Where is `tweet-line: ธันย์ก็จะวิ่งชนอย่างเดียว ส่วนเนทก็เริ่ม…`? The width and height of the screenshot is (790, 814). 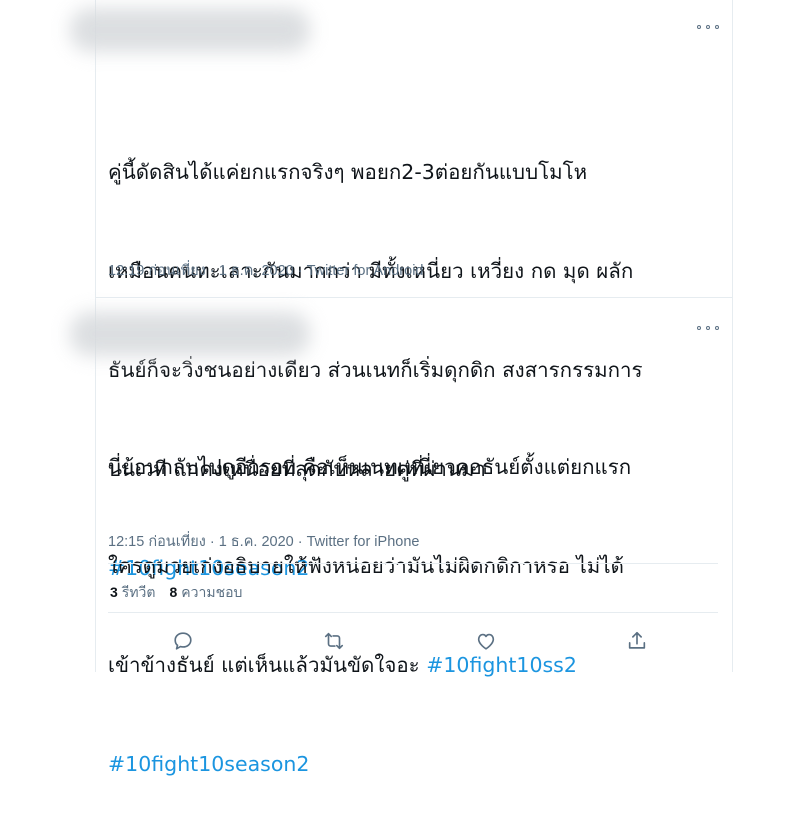 tweet-line: ธันย์ก็จะวิ่งชนอย่างเดียว ส่วนเนทก็เริ่ม… is located at coordinates (375, 370).